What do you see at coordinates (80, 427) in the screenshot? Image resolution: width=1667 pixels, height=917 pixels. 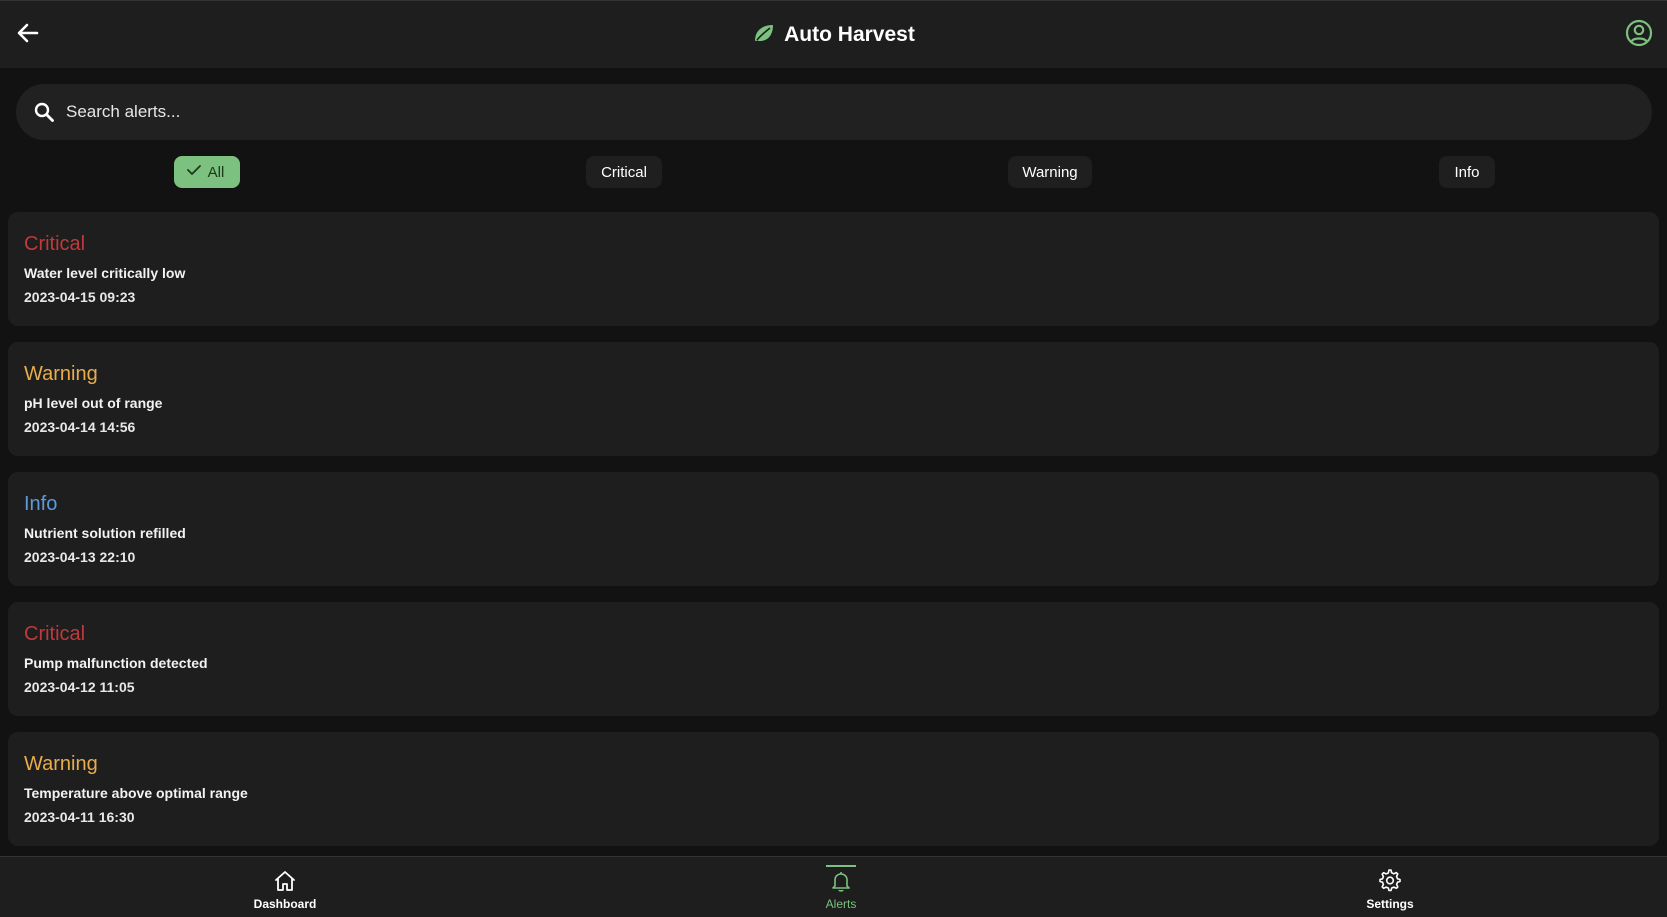 I see `alert-timestamp: 2023-04-14 14:56` at bounding box center [80, 427].